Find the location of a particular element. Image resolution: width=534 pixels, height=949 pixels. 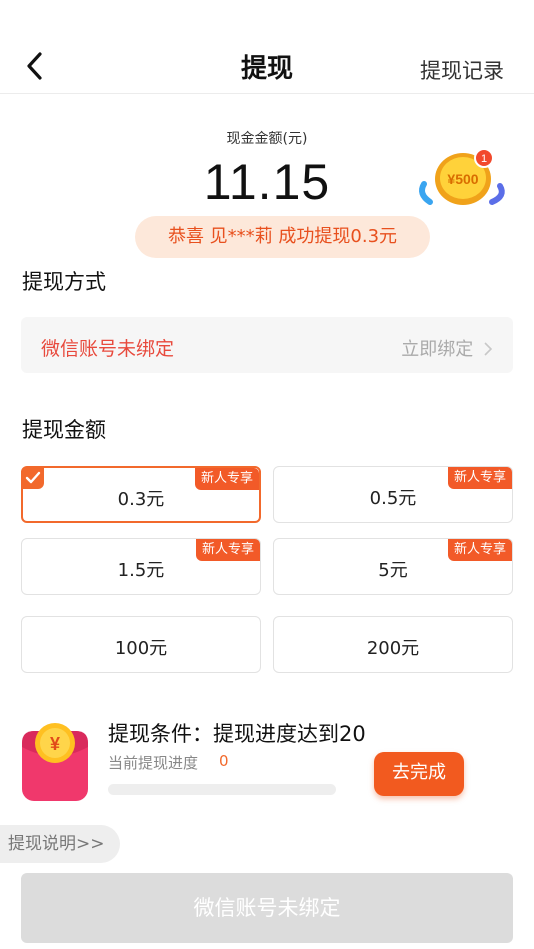

bind-now-label: 立即绑定 is located at coordinates (437, 349).